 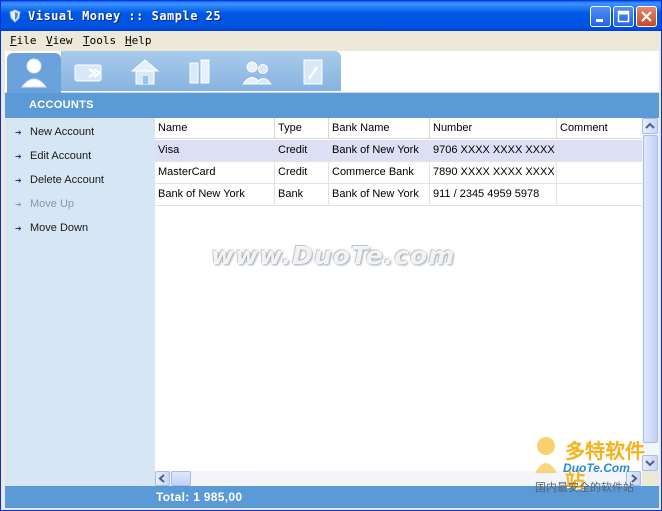 What do you see at coordinates (61, 156) in the screenshot?
I see `edit-account-label: Edit Account` at bounding box center [61, 156].